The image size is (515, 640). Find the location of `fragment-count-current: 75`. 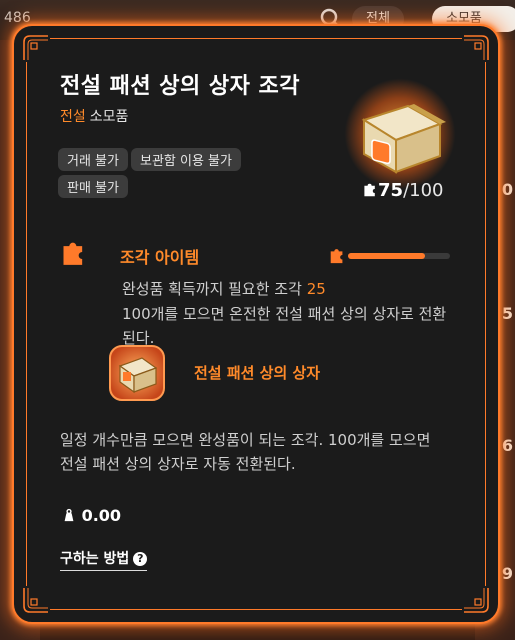

fragment-count-current: 75 is located at coordinates (391, 190).